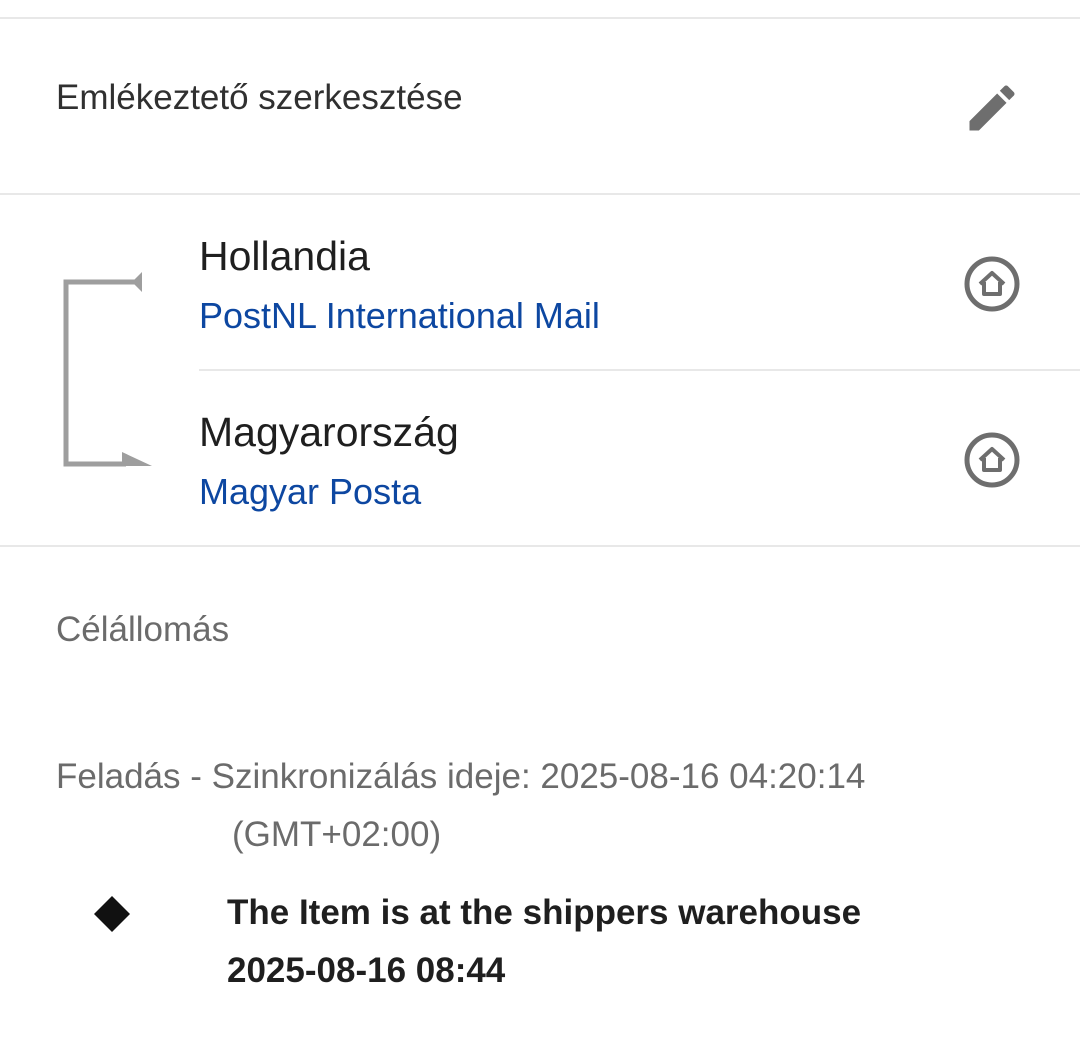 The height and width of the screenshot is (1044, 1080). Describe the element at coordinates (310, 492) in the screenshot. I see `destination-carrier-link: Magyar Posta` at that location.